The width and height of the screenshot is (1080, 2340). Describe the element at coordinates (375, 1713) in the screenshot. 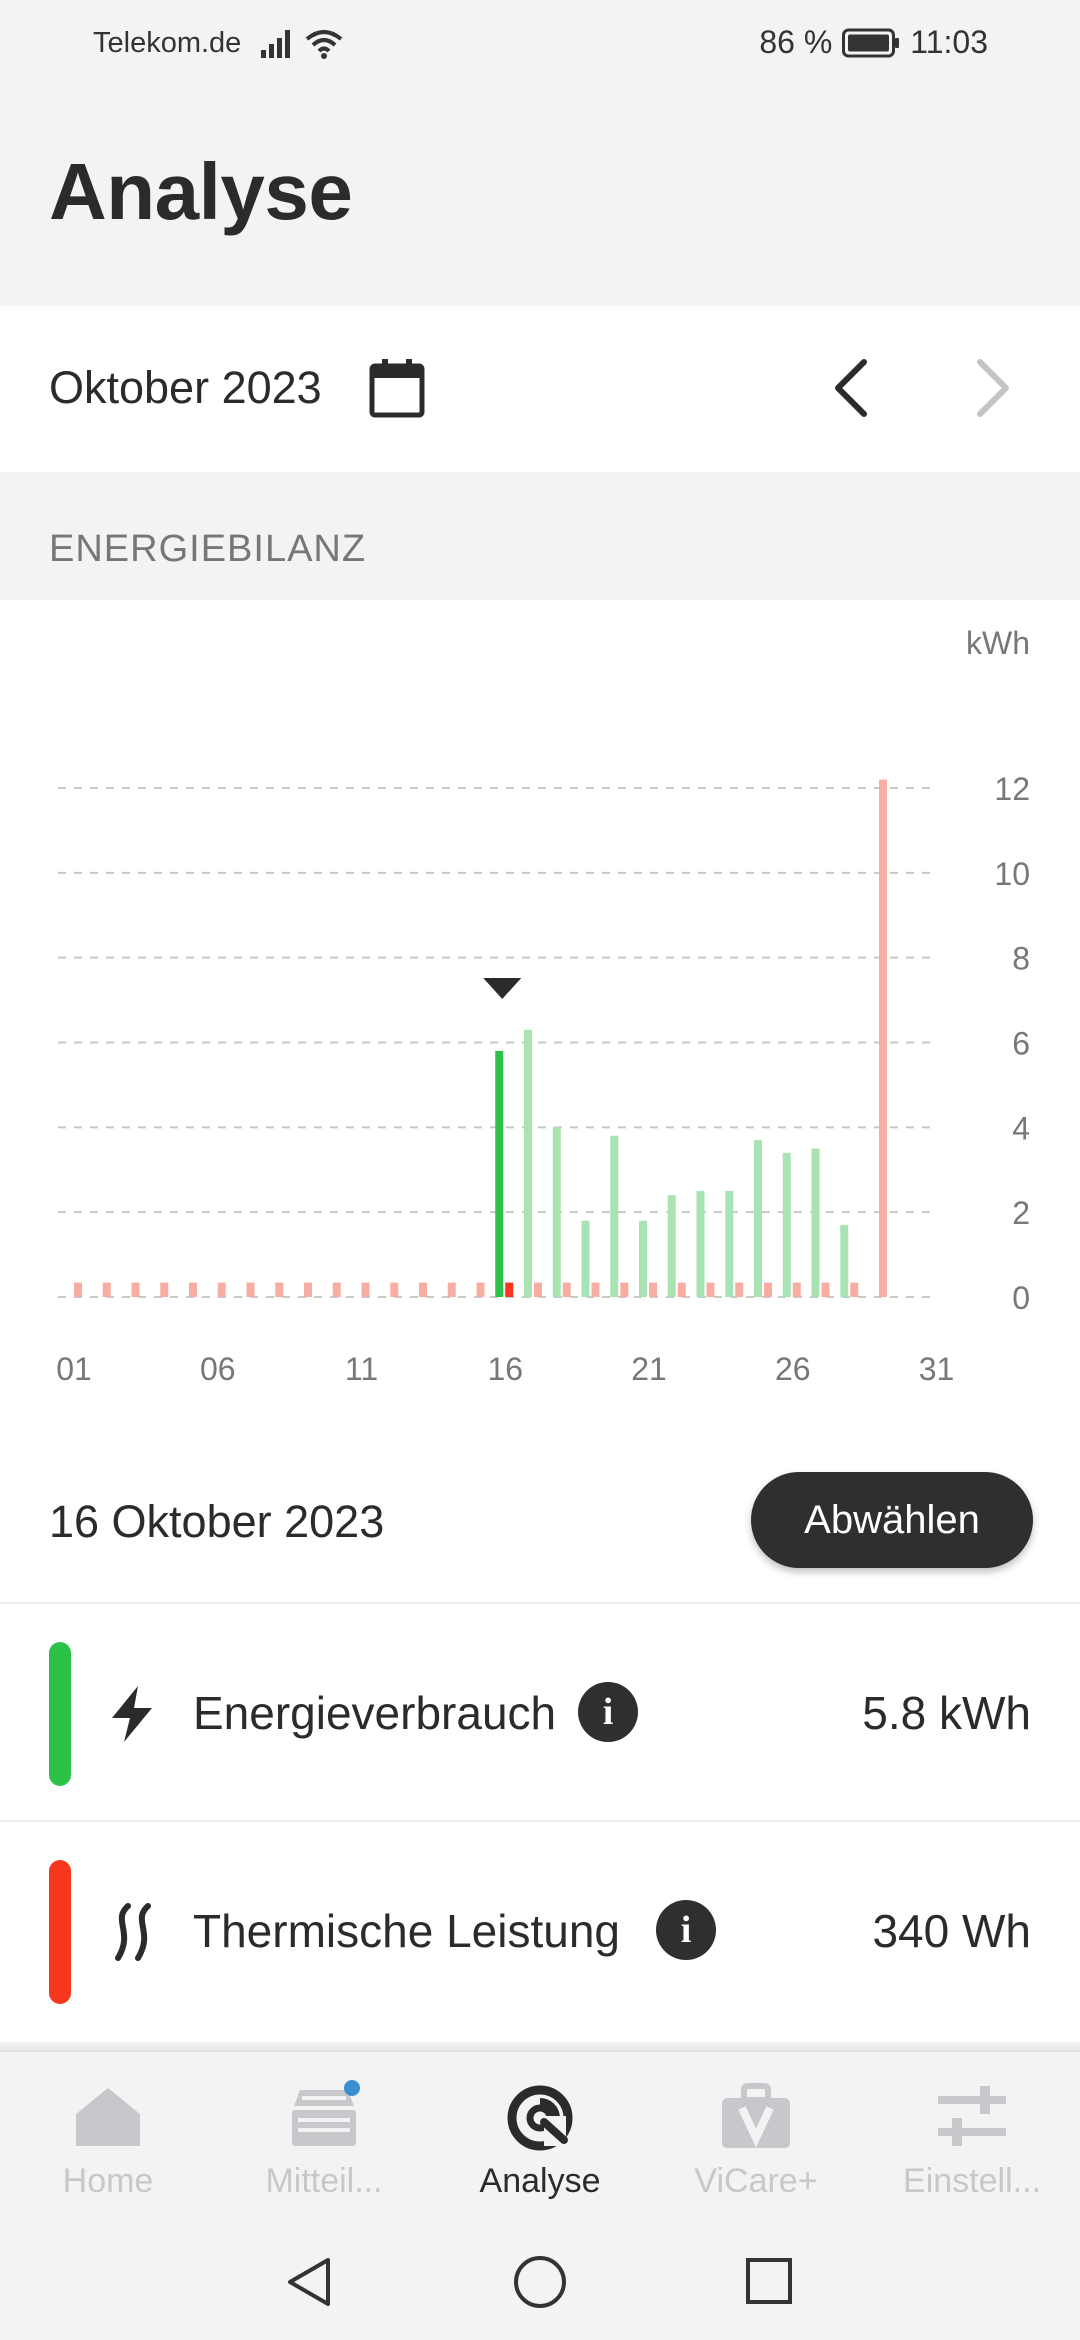

I see `metric-label: Energieverbrauch` at that location.